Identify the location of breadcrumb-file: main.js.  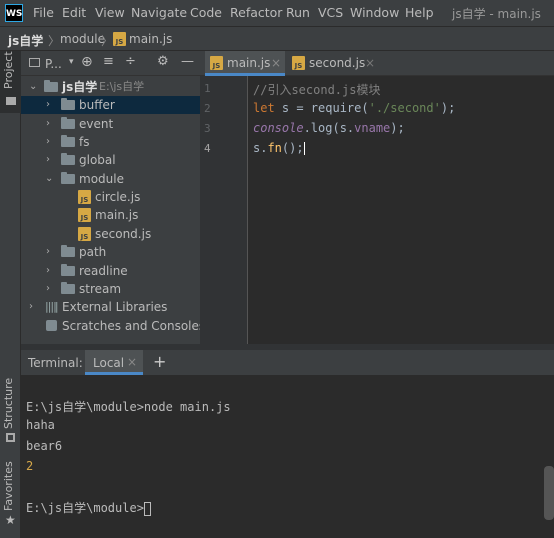
(150, 39).